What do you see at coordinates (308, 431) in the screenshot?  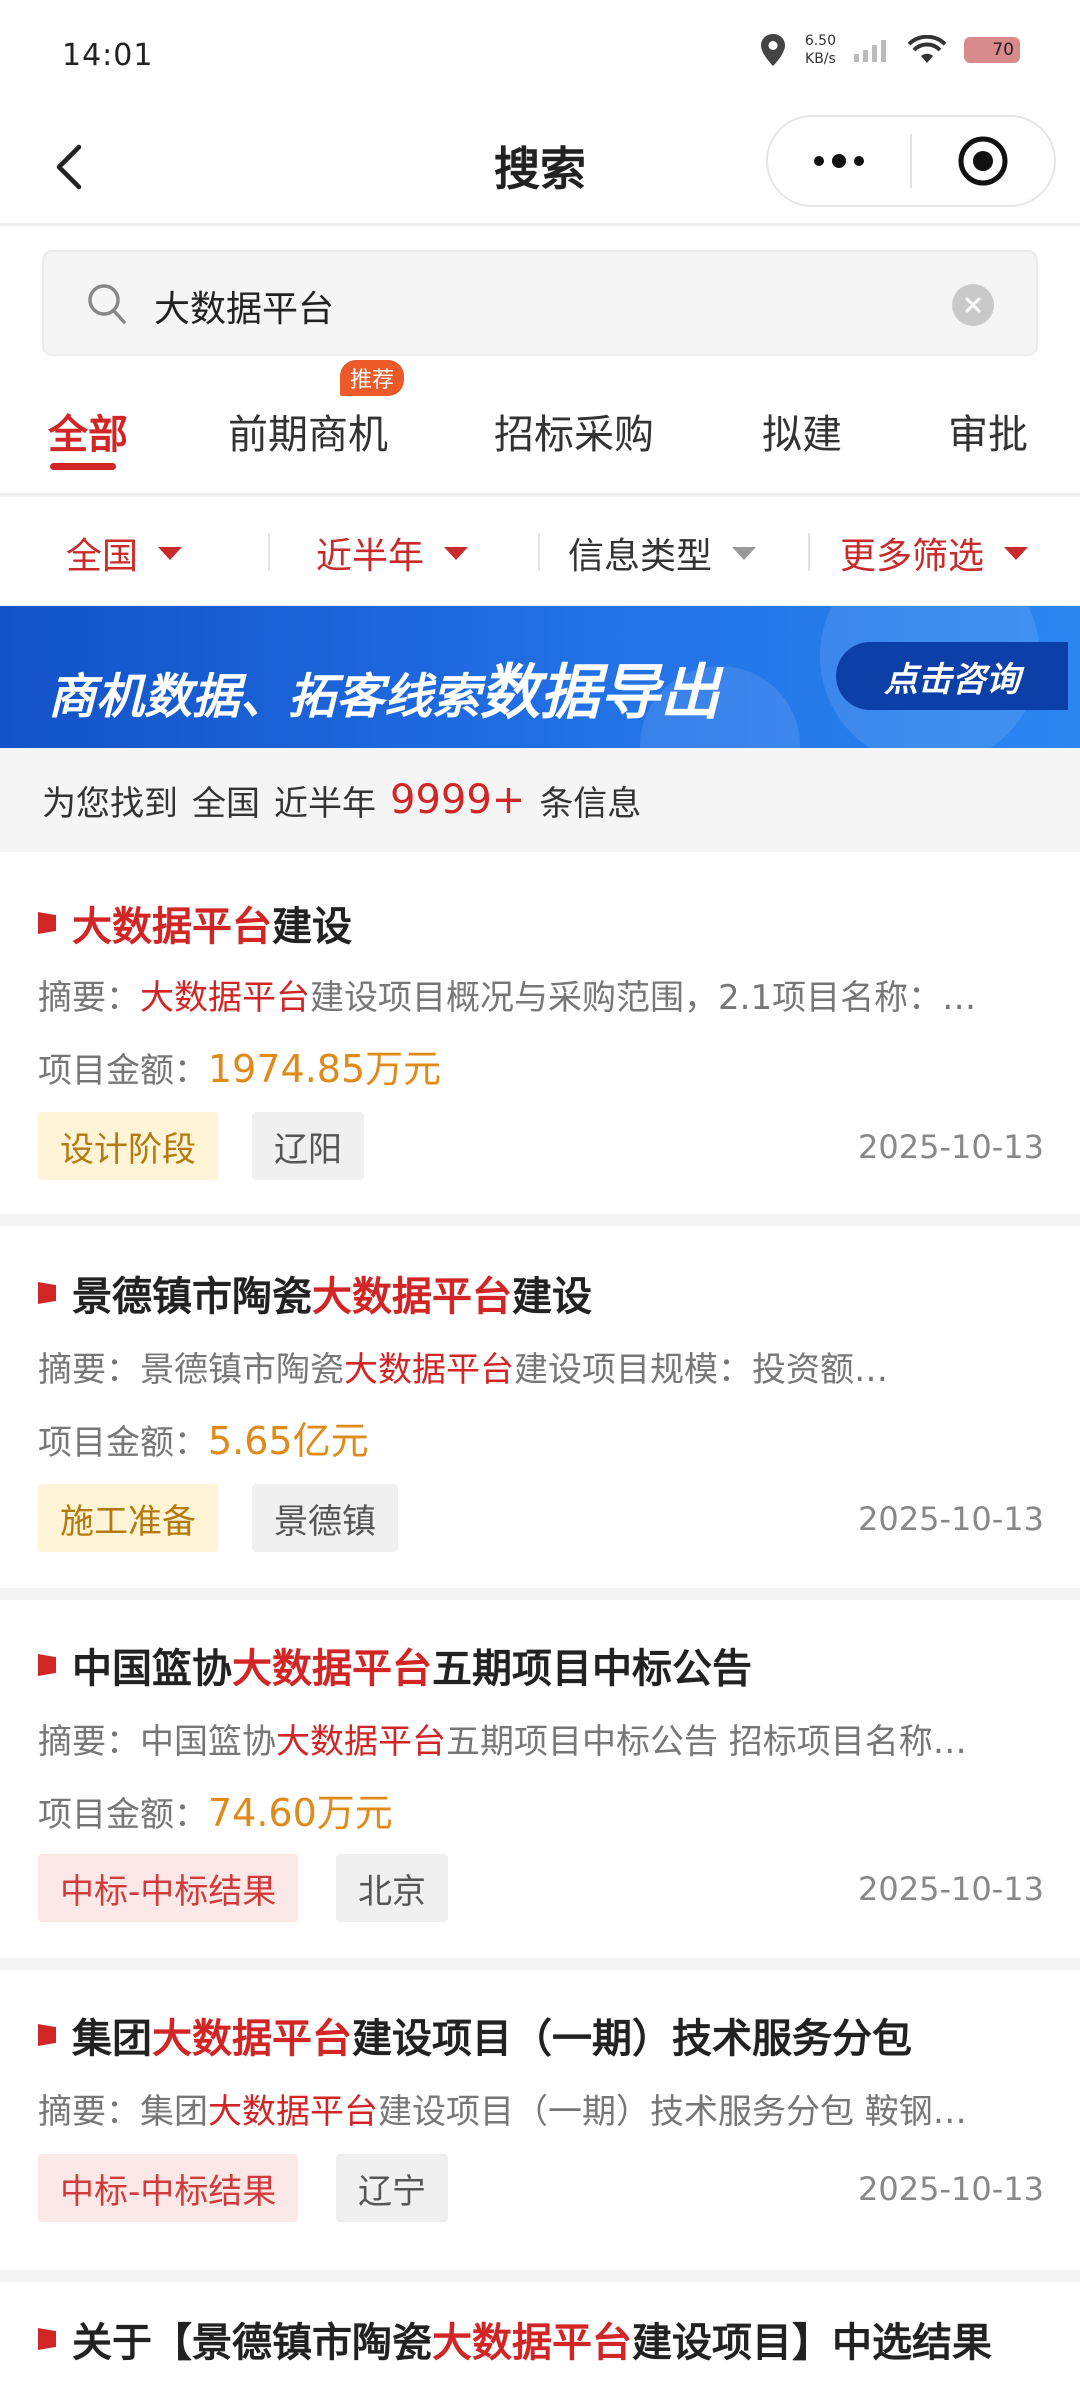 I see `tab-early-opportunity: 前期商机` at bounding box center [308, 431].